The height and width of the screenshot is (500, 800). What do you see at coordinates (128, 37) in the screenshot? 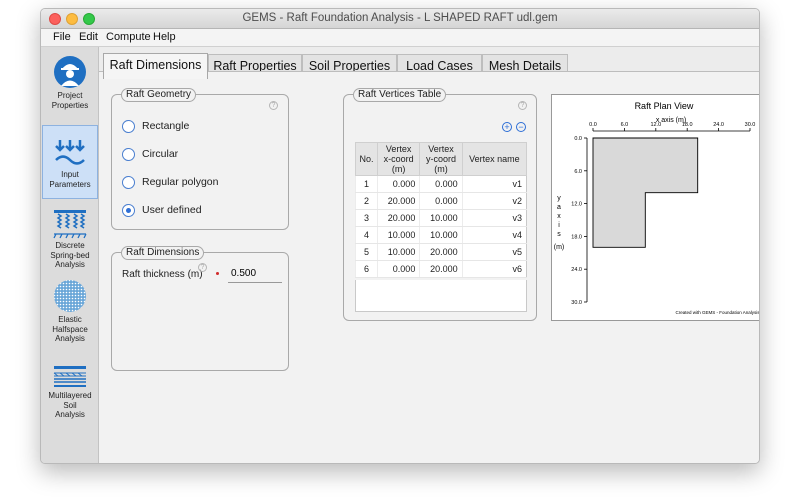
I see `menu-compute: Compute` at bounding box center [128, 37].